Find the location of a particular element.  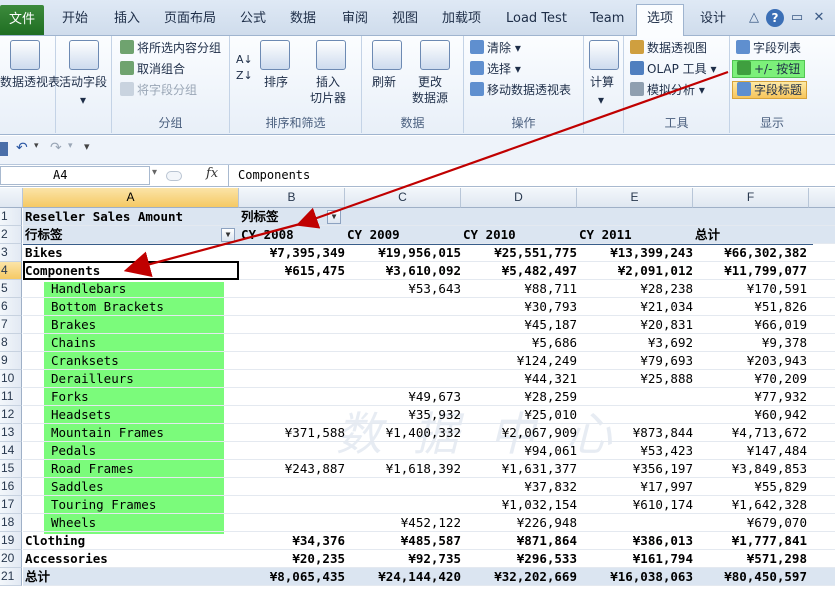

value-cell-f: ¥70,209 is located at coordinates (751, 379).